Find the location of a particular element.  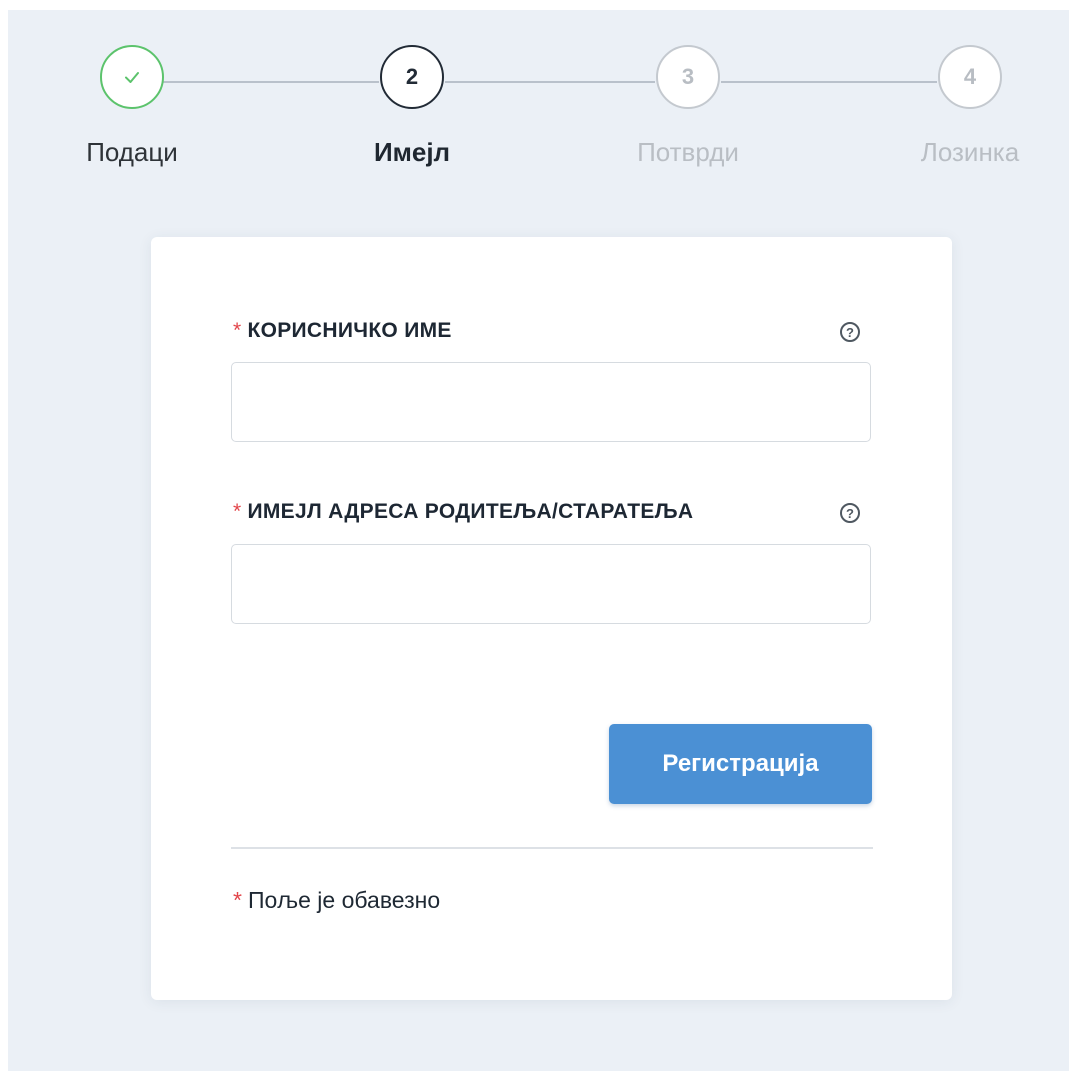

step-1: Подаци is located at coordinates (132, 106).